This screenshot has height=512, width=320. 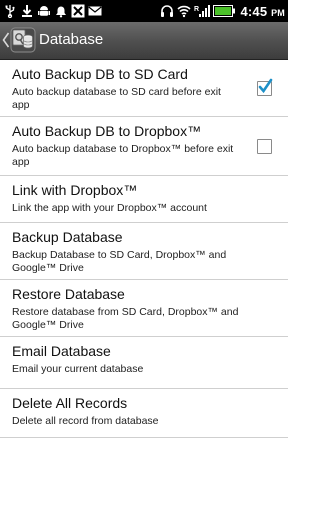 I want to click on checkmark-icon, so click(x=265, y=86).